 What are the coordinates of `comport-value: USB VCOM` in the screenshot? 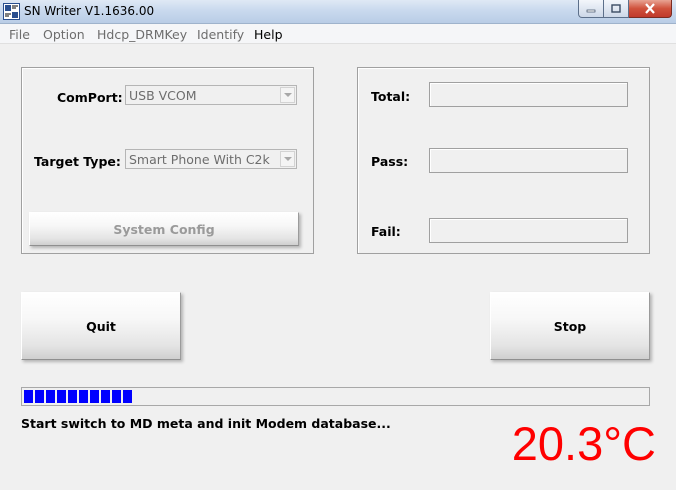 It's located at (163, 95).